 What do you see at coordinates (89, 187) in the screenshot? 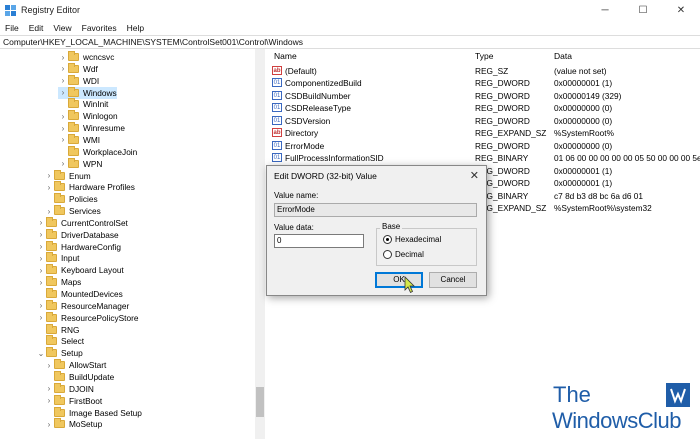
I see `tree-item: › Hardware Profiles` at bounding box center [89, 187].